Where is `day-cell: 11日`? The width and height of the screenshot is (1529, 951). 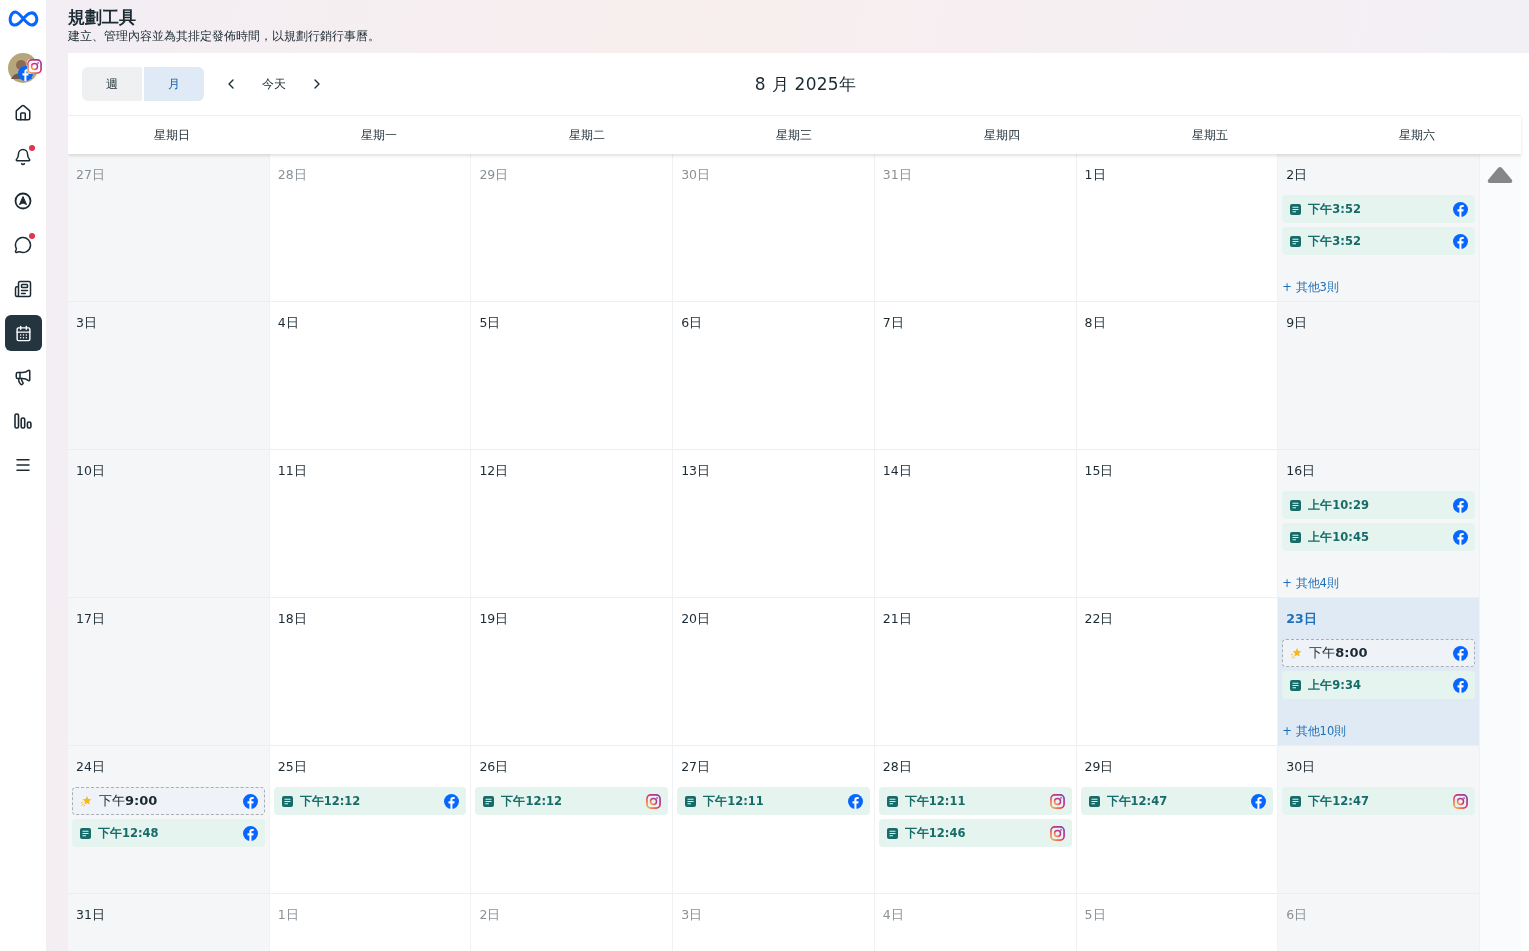
day-cell: 11日 is located at coordinates (370, 524).